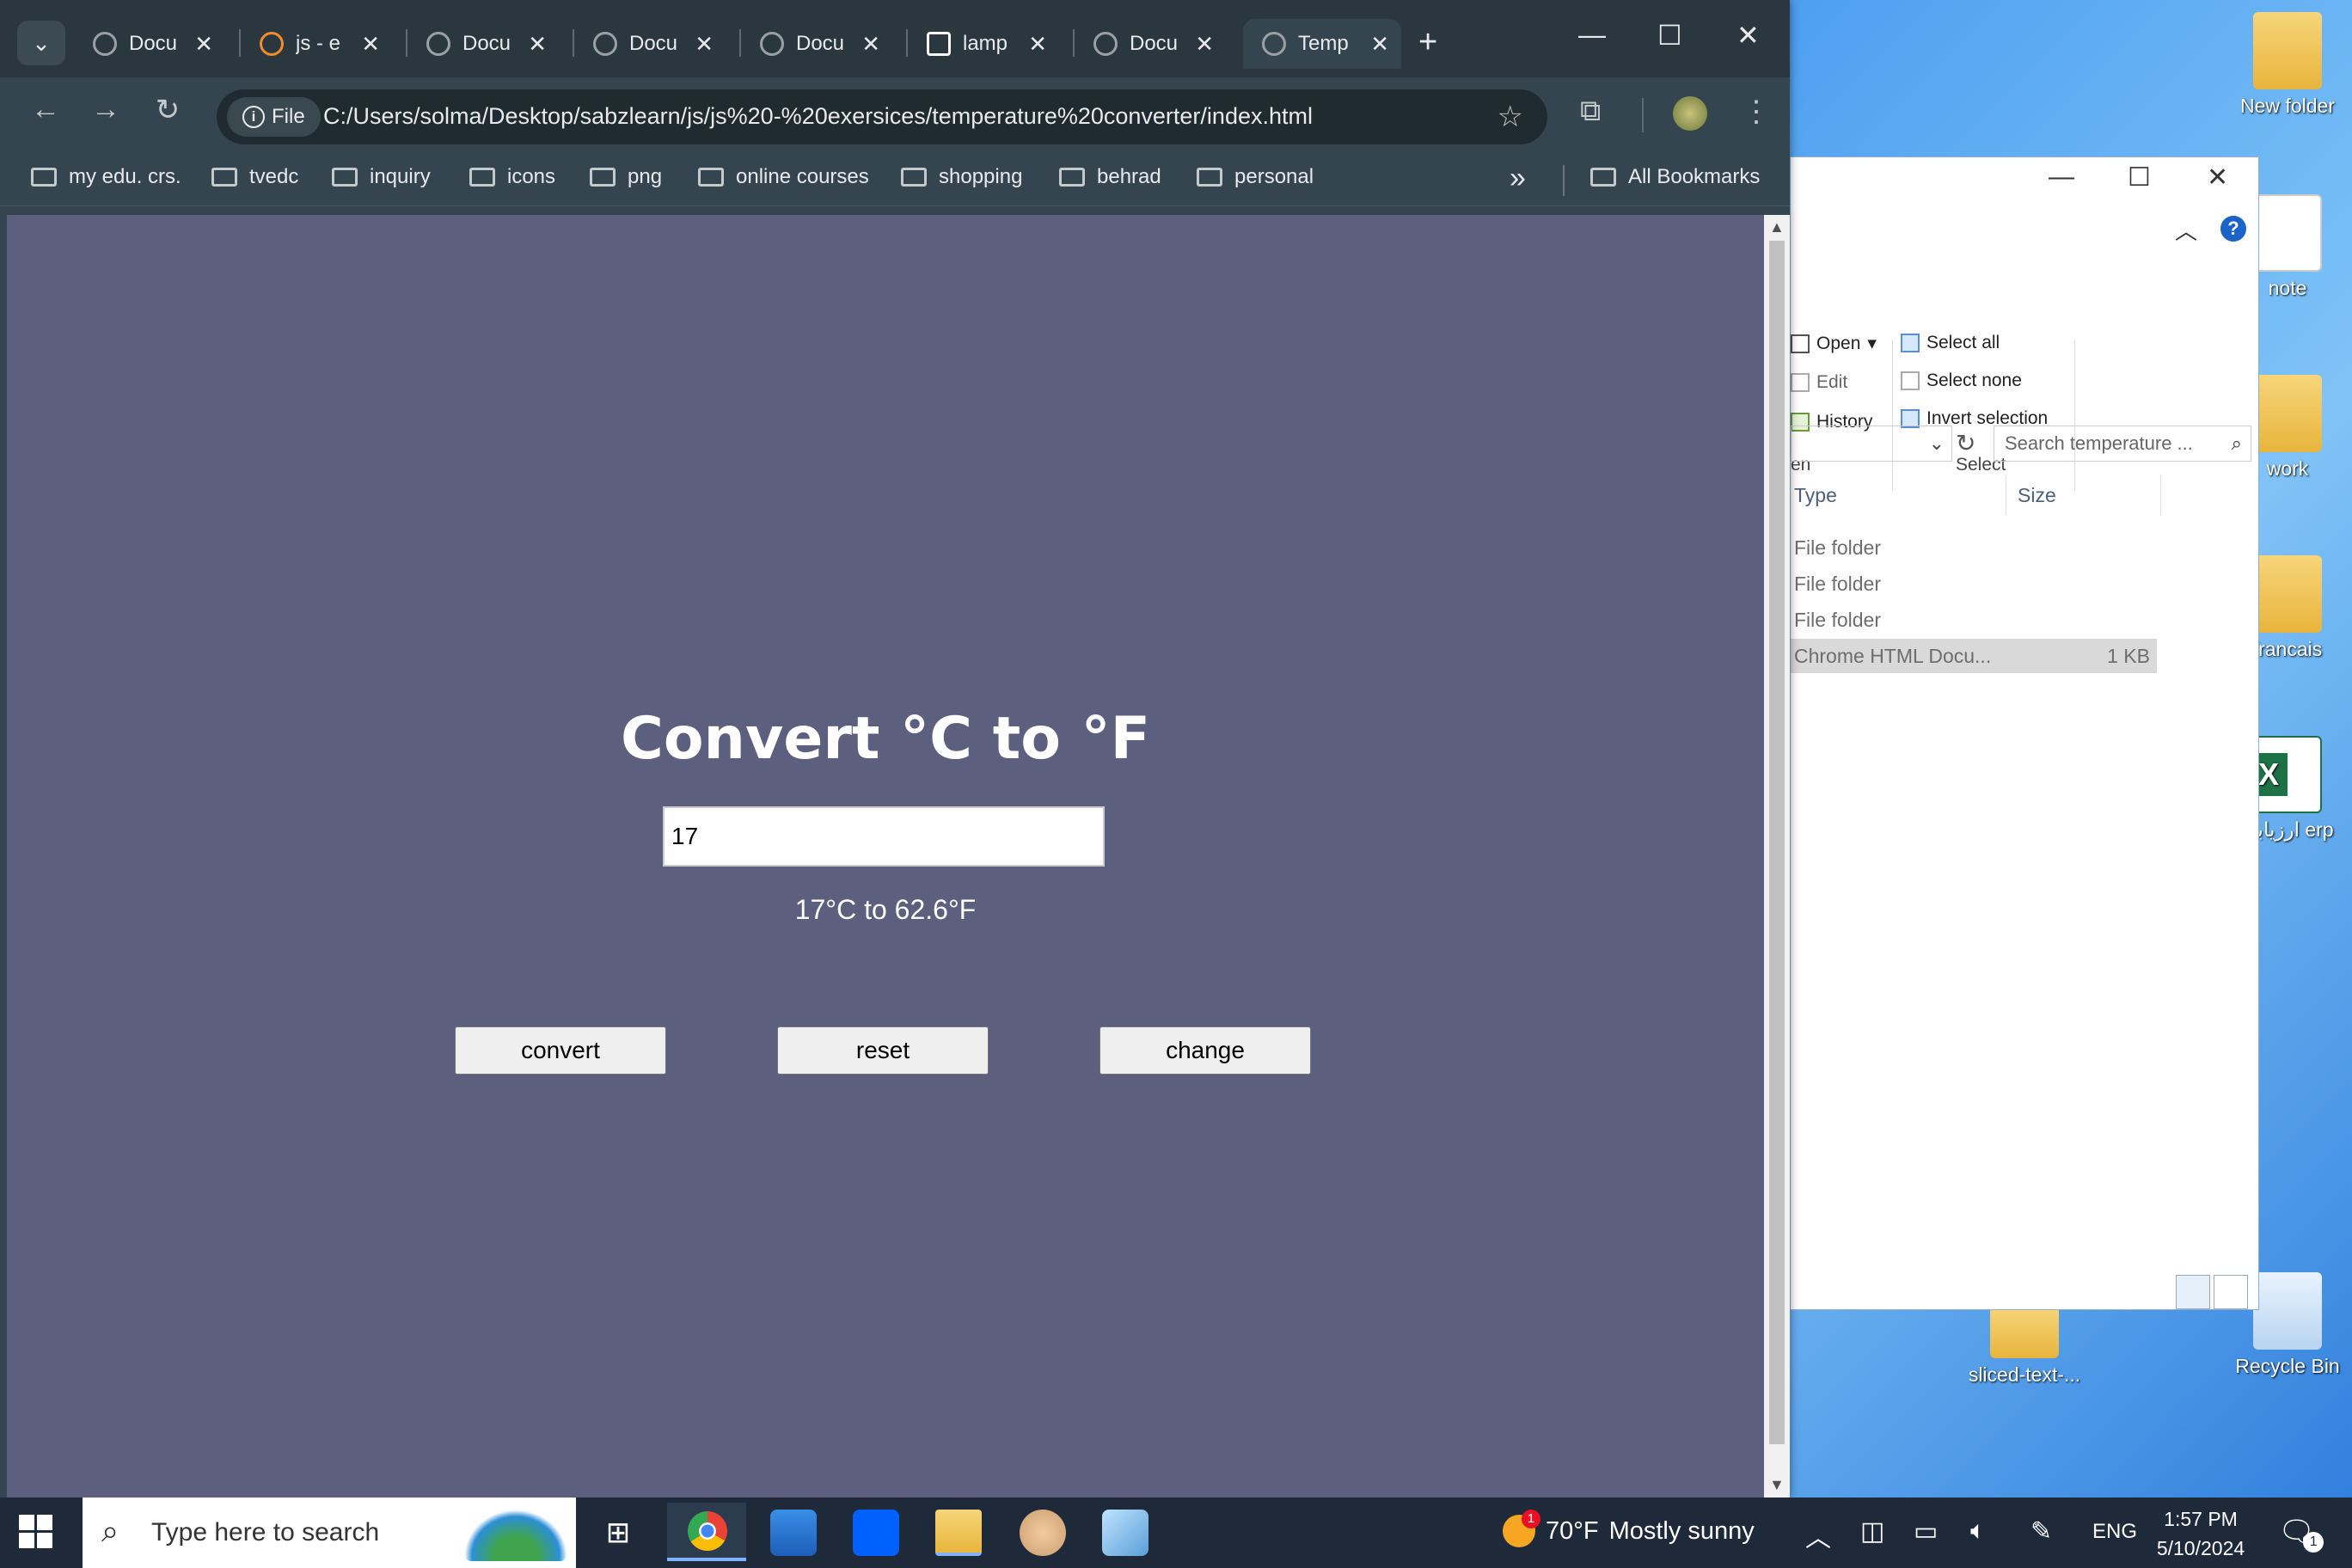 The height and width of the screenshot is (1568, 2352). Describe the element at coordinates (329, 1533) in the screenshot. I see `taskbar-search-input: ⌕ Type here to search` at that location.